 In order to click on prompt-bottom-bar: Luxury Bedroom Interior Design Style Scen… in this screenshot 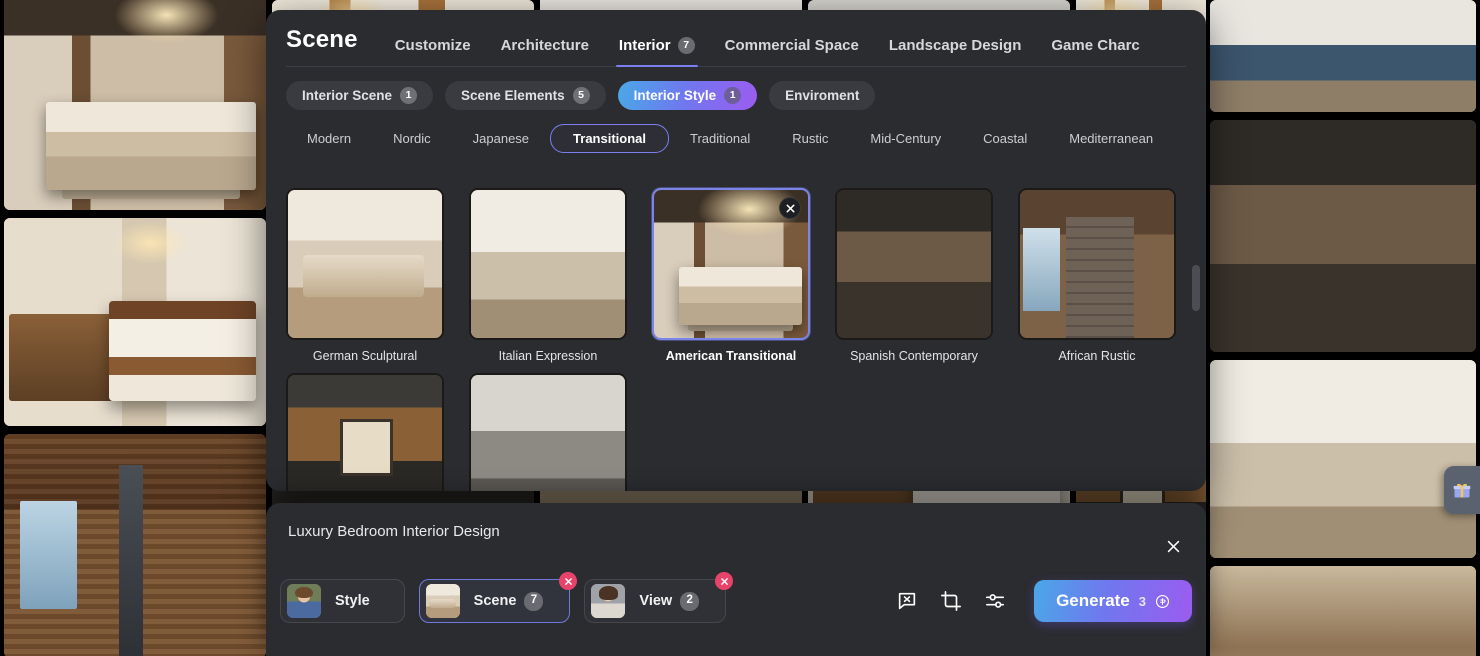, I will do `click(736, 579)`.